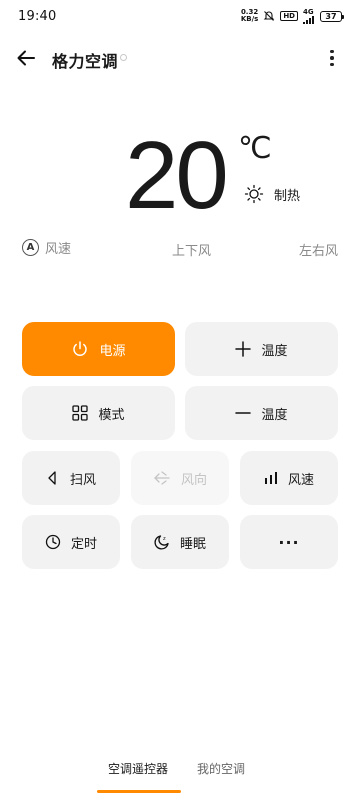  I want to click on temperature-up-button: 温度, so click(261, 349).